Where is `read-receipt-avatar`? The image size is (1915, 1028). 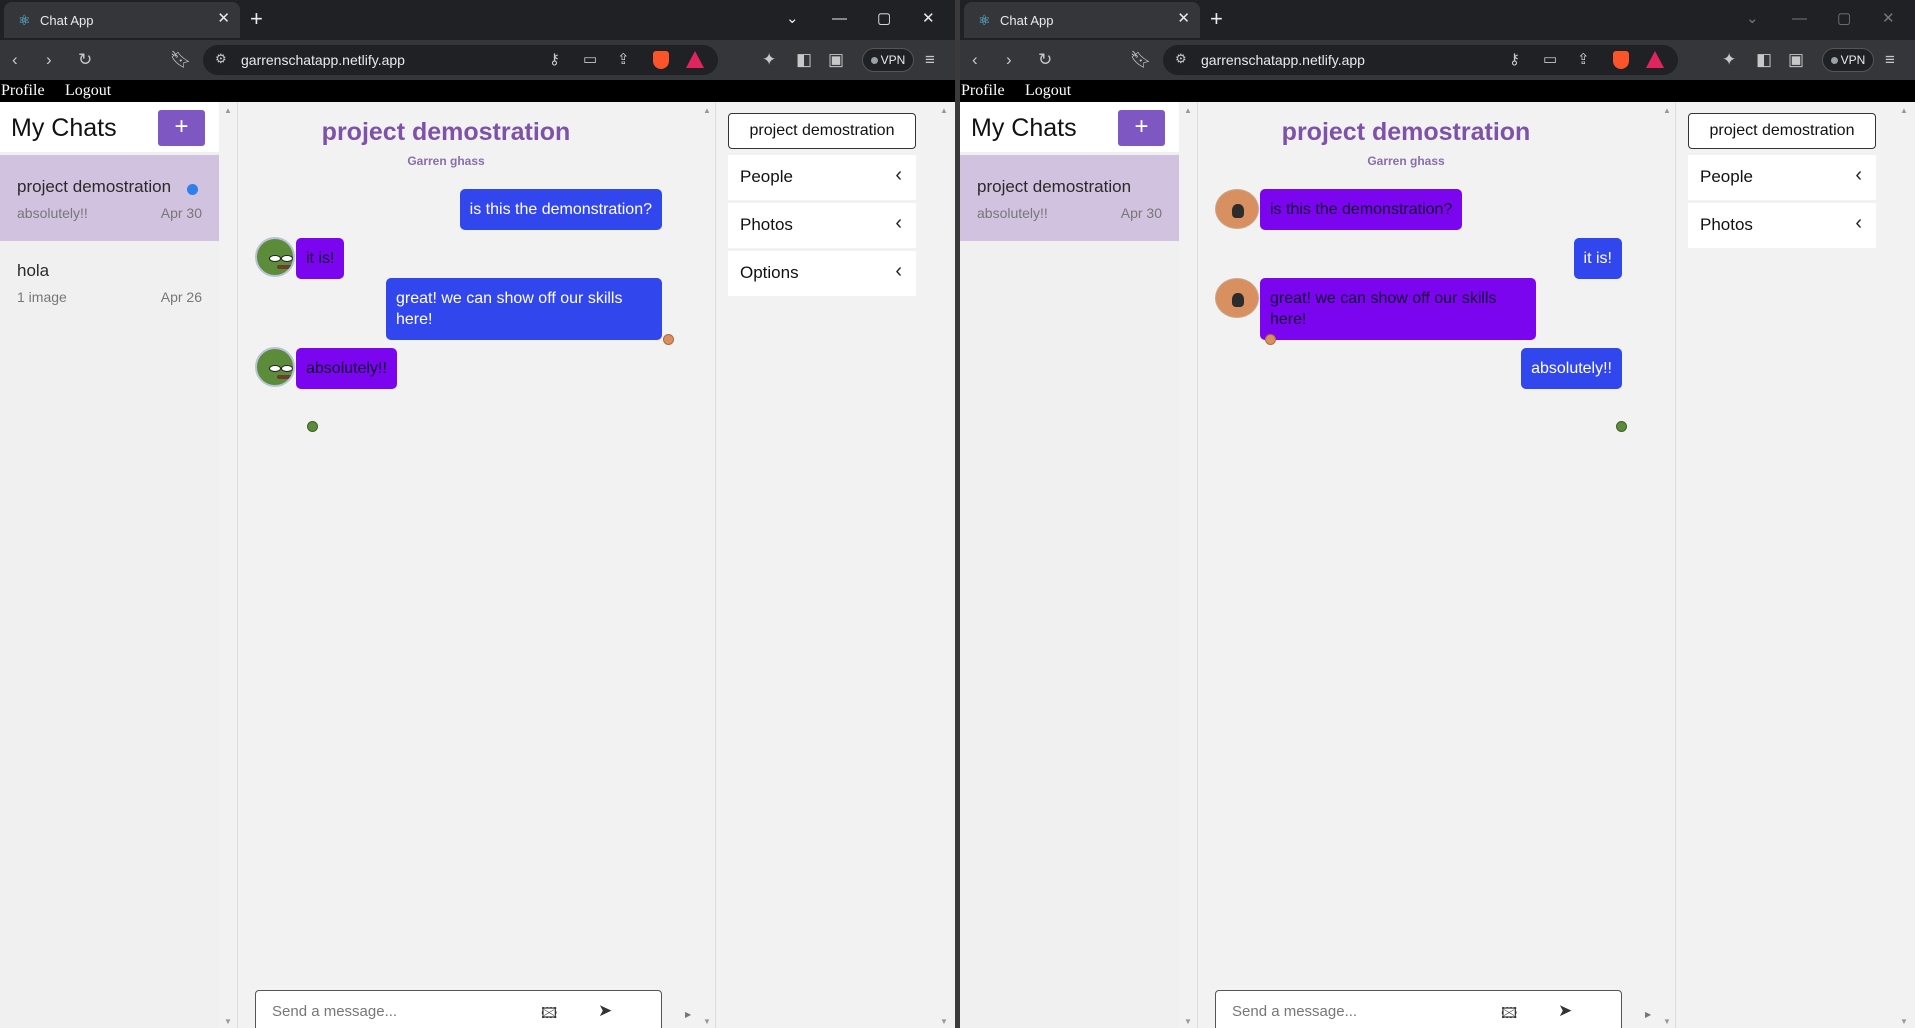 read-receipt-avatar is located at coordinates (312, 426).